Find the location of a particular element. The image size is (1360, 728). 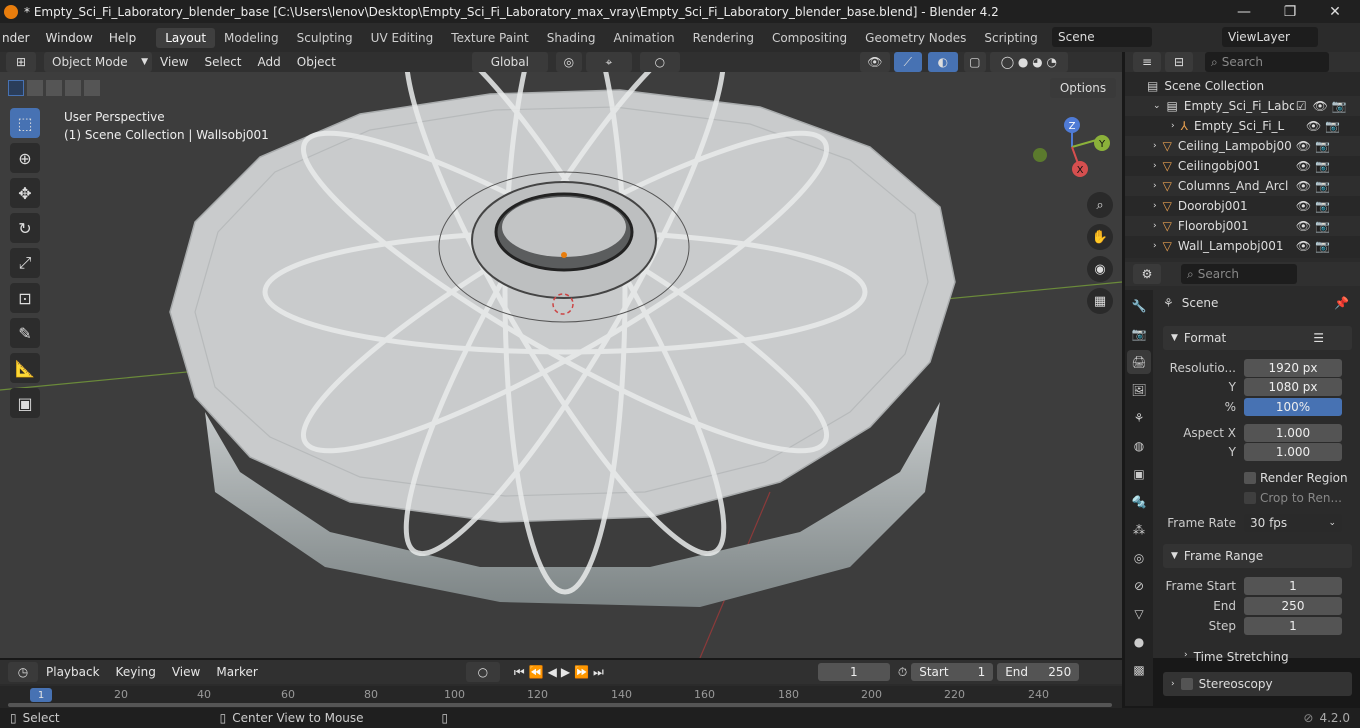

ortho-grid-icon: ▦ is located at coordinates (1100, 301).